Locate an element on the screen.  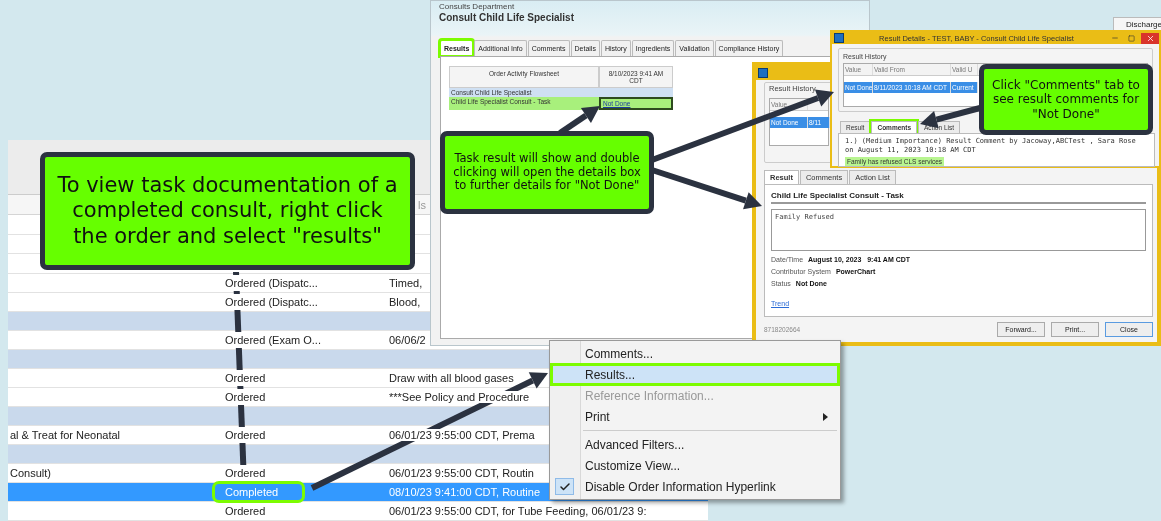
maximize-icon is located at coordinates (1131, 38).